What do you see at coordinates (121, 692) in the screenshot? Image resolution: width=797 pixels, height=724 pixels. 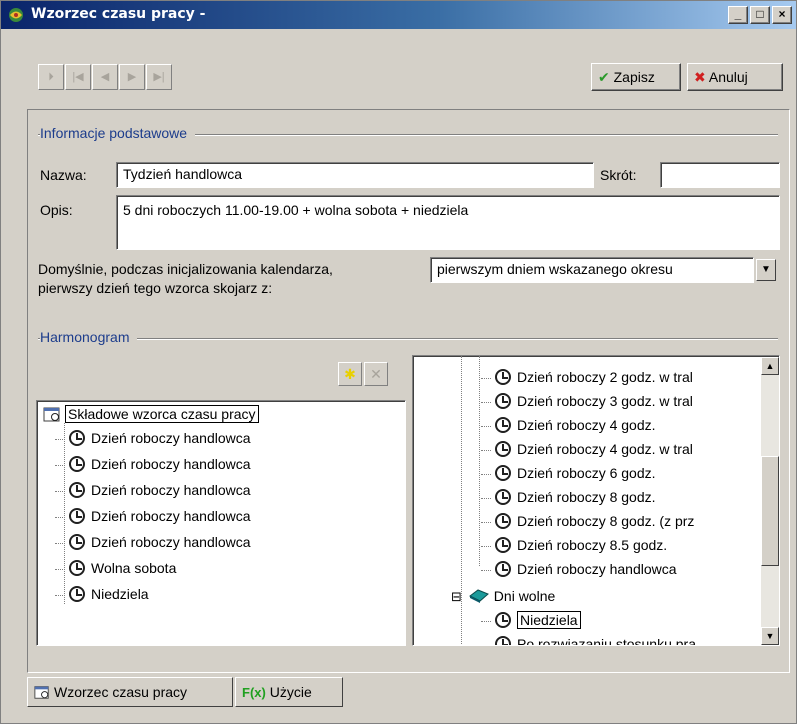 I see `tab-label: Wzorzec czasu pracy` at bounding box center [121, 692].